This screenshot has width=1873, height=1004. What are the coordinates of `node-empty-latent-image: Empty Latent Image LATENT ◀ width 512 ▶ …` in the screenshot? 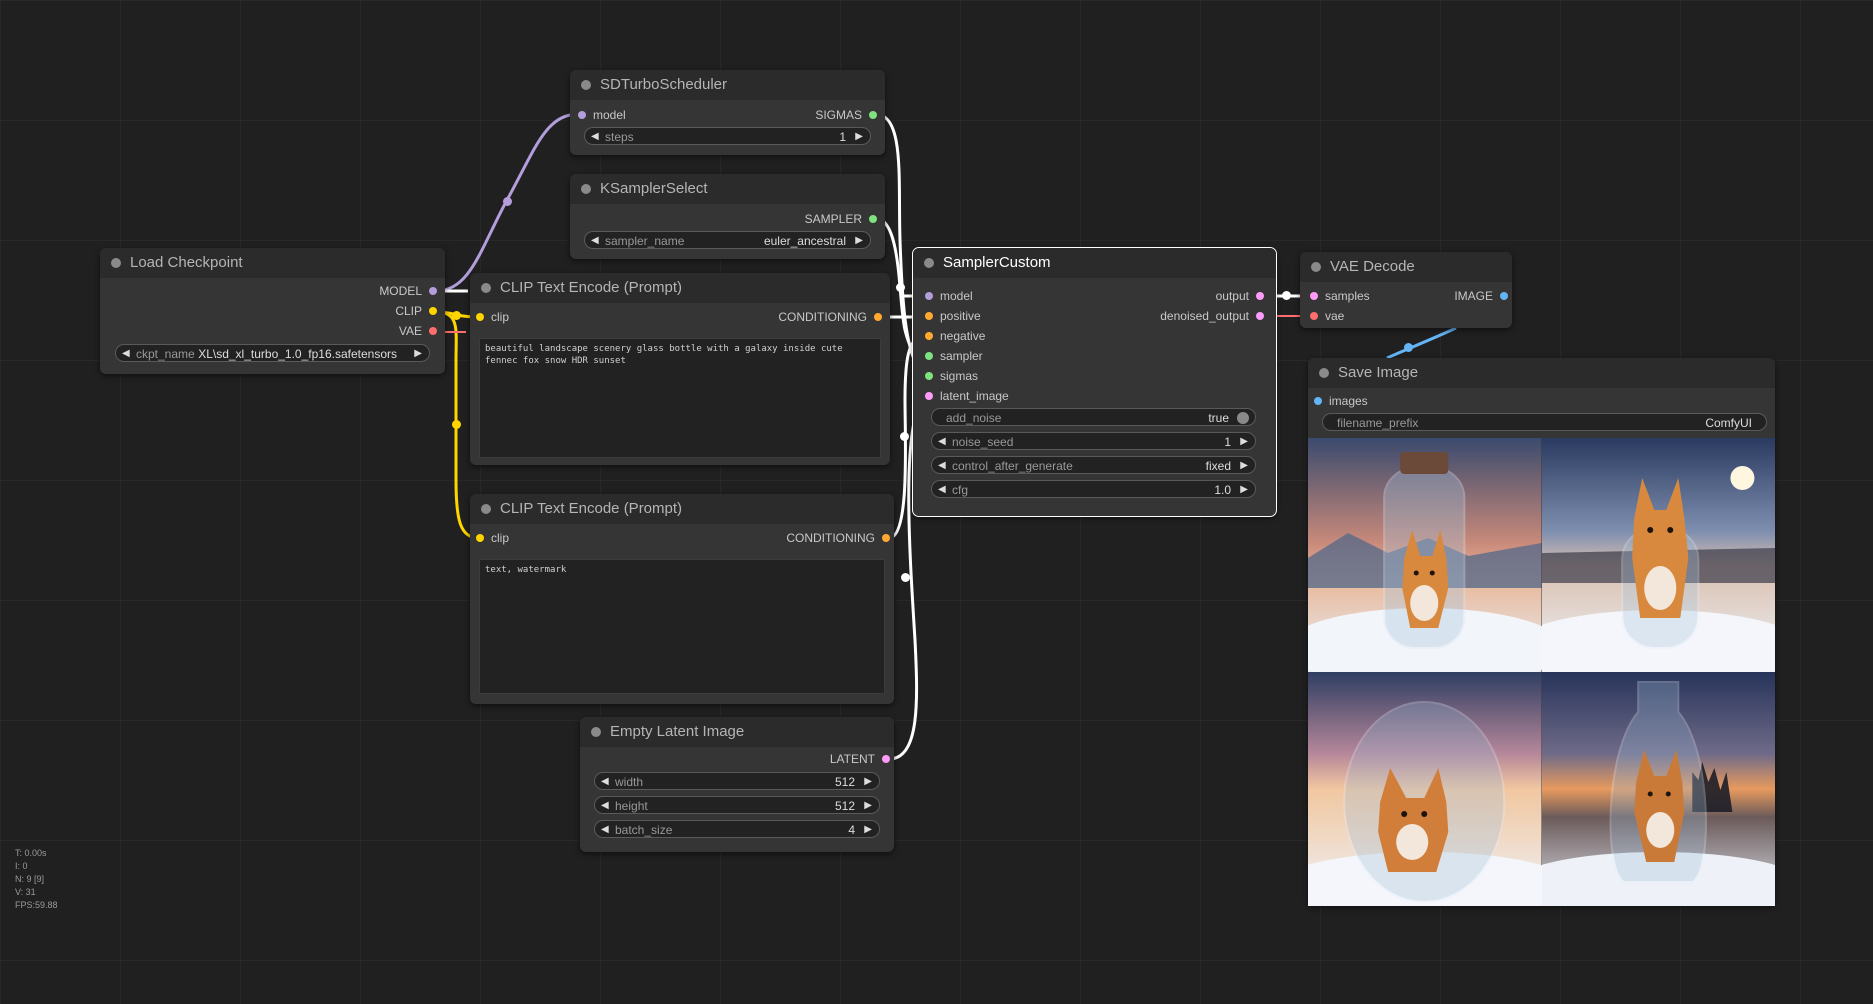 It's located at (737, 784).